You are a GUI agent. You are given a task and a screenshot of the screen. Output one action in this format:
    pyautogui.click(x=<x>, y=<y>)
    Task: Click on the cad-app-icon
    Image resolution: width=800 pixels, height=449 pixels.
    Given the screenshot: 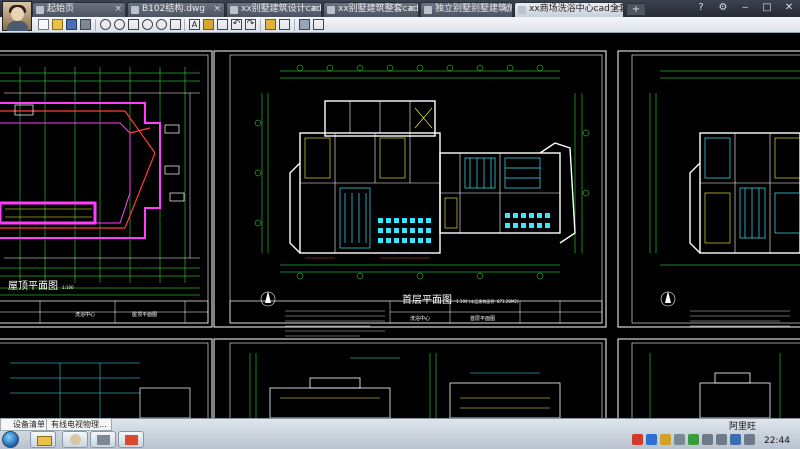 What is the action you would take?
    pyautogui.click(x=131, y=440)
    